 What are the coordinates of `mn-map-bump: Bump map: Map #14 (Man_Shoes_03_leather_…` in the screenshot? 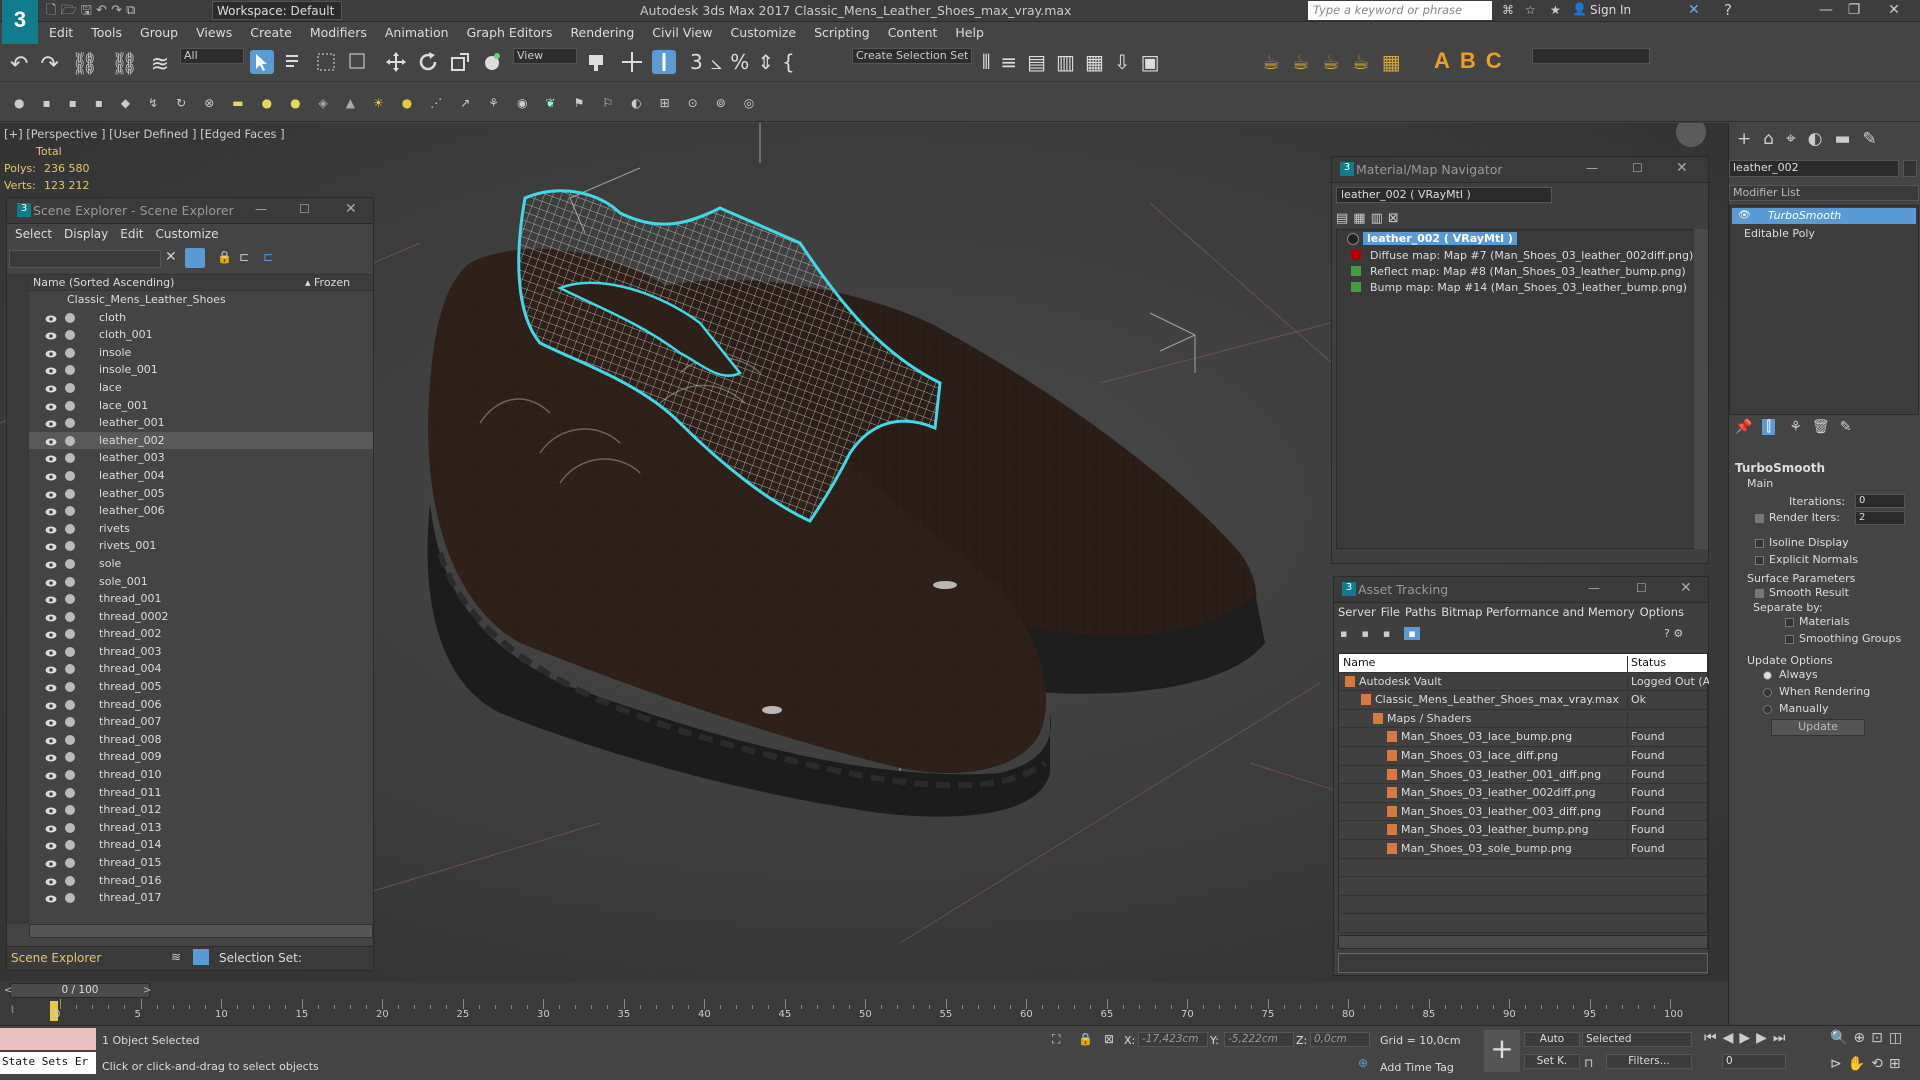 It's located at (1528, 287).